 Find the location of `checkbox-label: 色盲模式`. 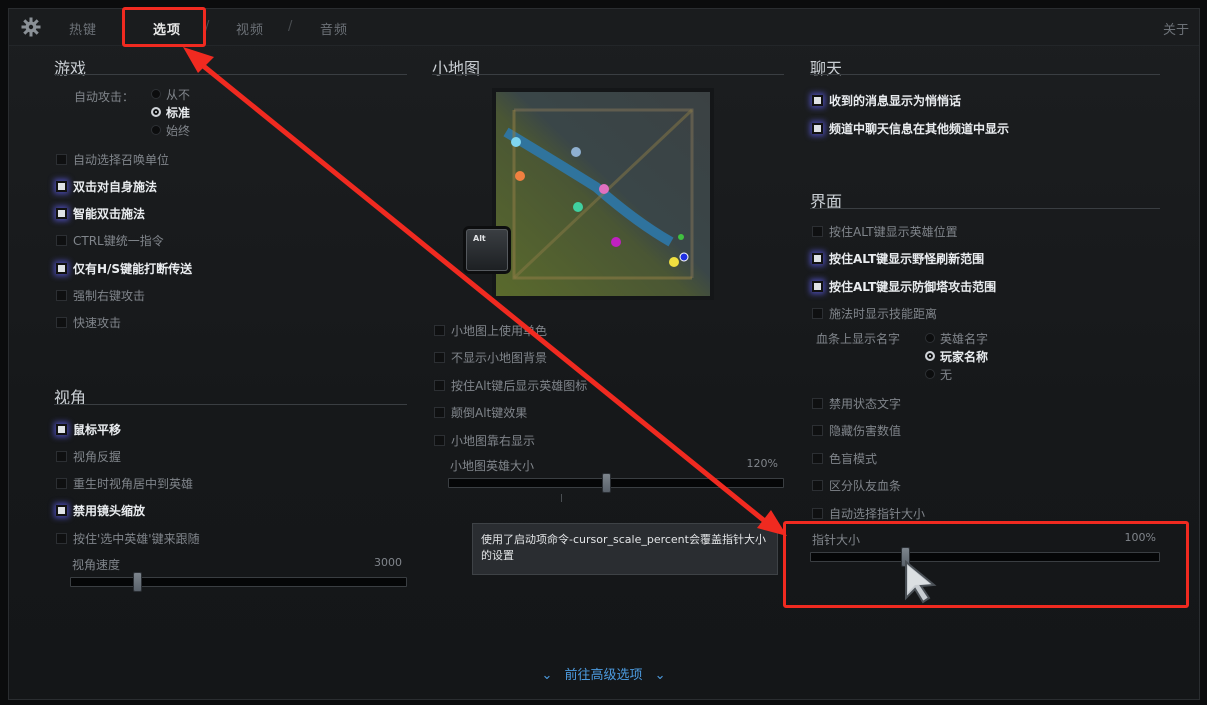

checkbox-label: 色盲模式 is located at coordinates (853, 458).